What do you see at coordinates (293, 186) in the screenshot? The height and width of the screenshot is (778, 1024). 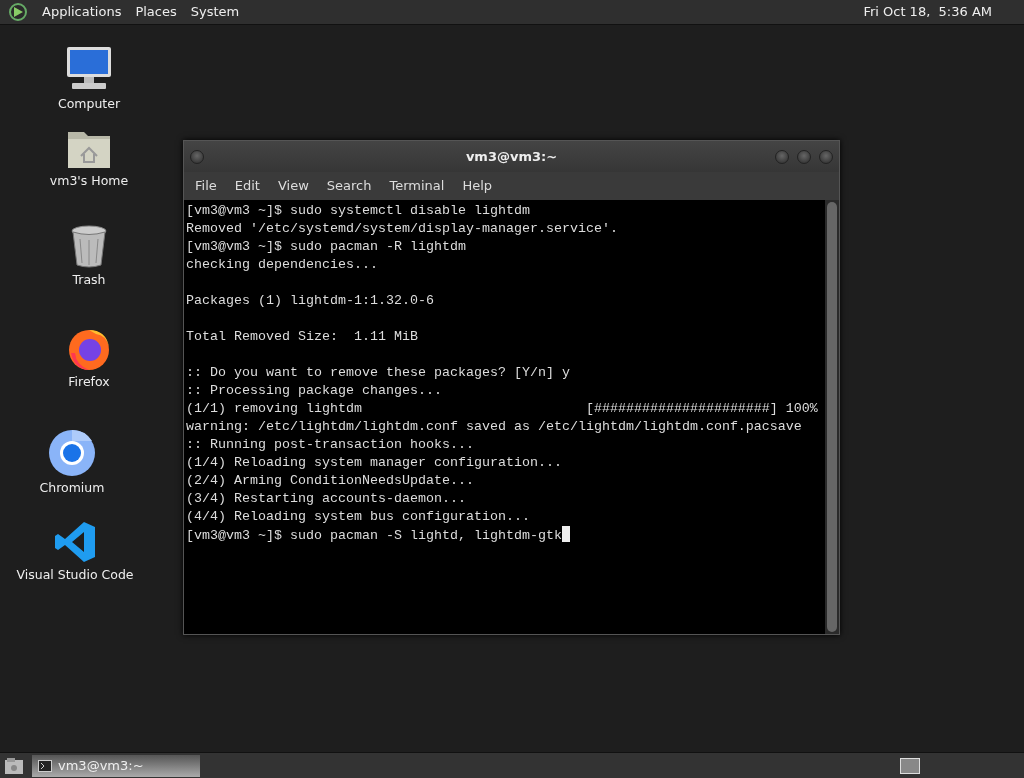 I see `menu-item: View` at bounding box center [293, 186].